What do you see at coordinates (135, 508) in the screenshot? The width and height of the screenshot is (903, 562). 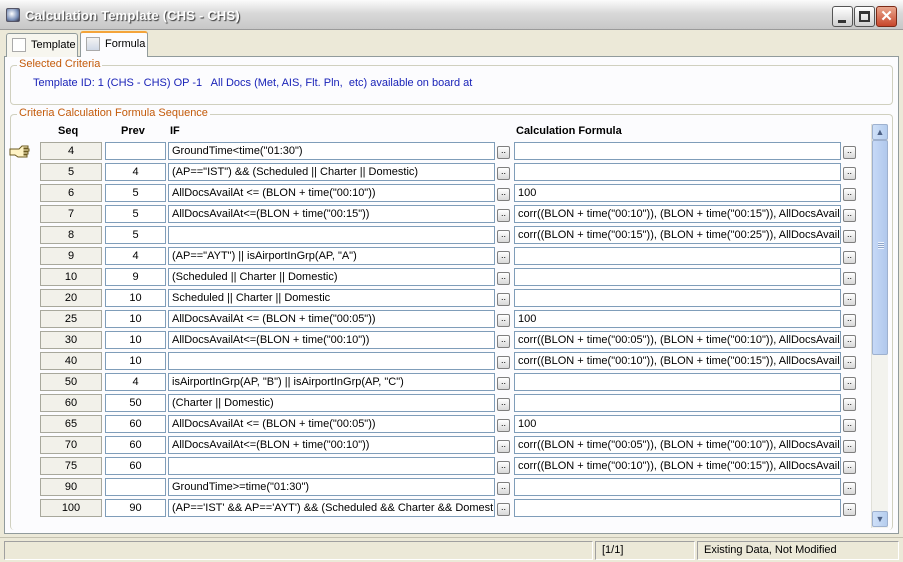 I see `prev-cell: 90` at bounding box center [135, 508].